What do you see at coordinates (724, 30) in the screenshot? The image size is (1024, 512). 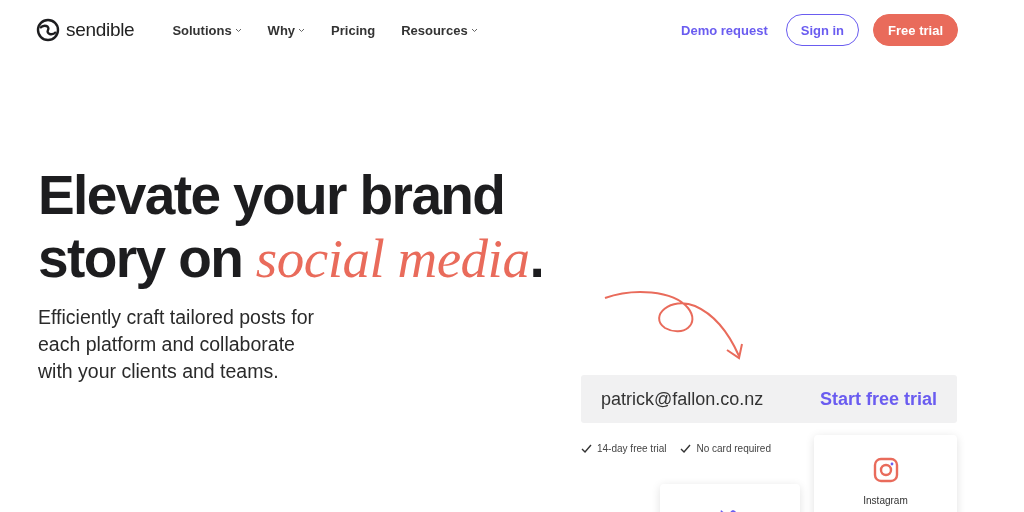 I see `demo-request-link: Demo request` at bounding box center [724, 30].